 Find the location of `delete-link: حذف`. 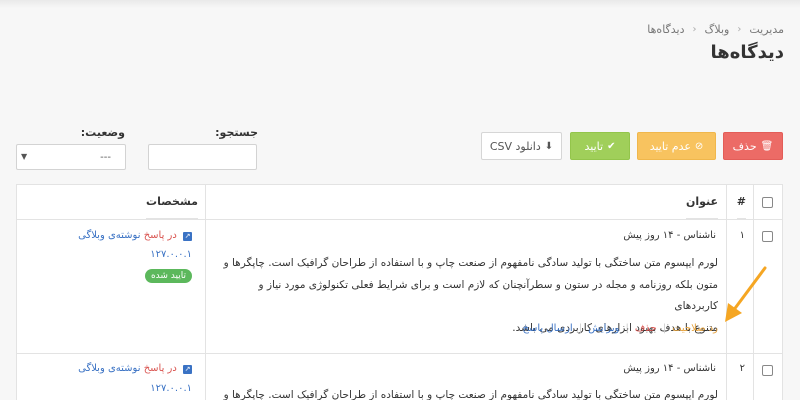

delete-link: حذف is located at coordinates (646, 328).